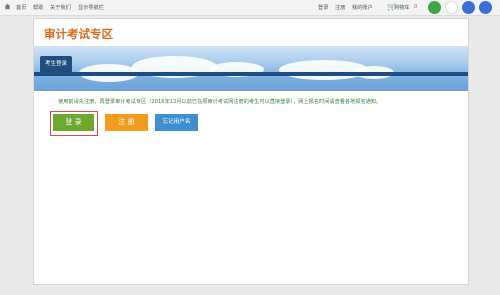 The image size is (500, 295). Describe the element at coordinates (251, 74) in the screenshot. I see `tab-divider` at that location.